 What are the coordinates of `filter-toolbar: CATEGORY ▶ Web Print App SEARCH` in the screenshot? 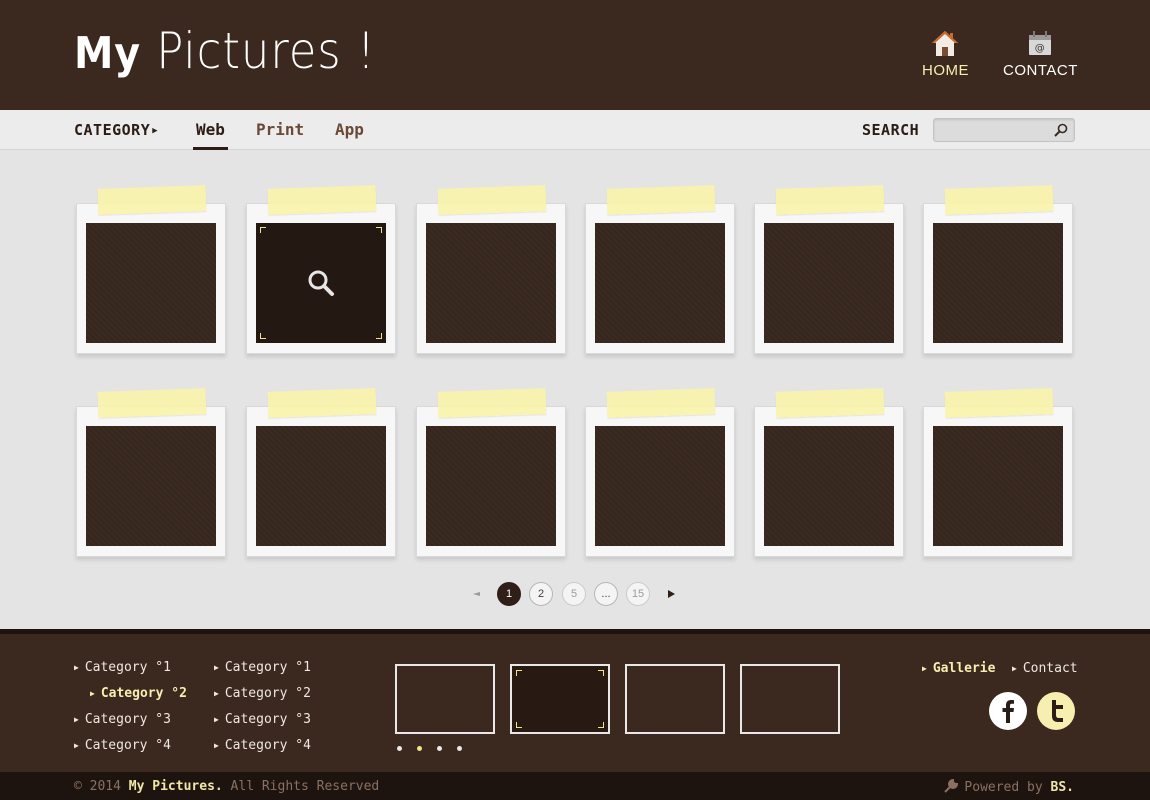 It's located at (575, 130).